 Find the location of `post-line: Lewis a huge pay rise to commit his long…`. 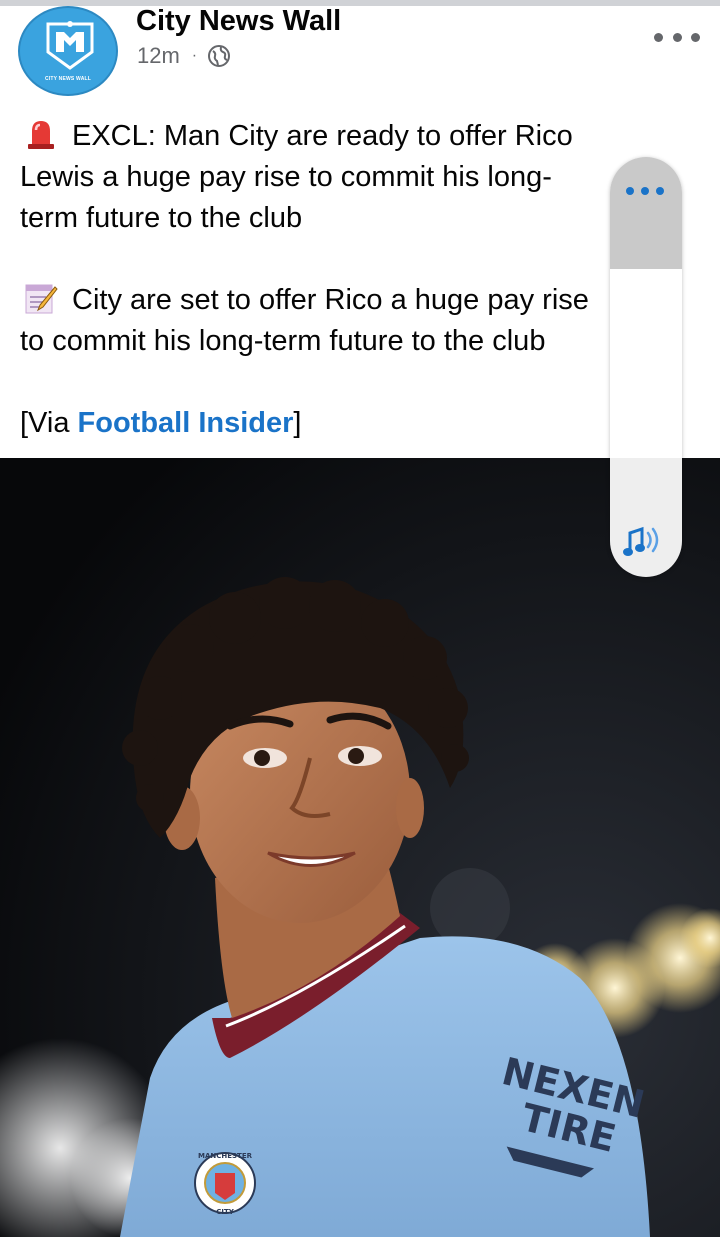

post-line: Lewis a huge pay rise to commit his long… is located at coordinates (286, 177).